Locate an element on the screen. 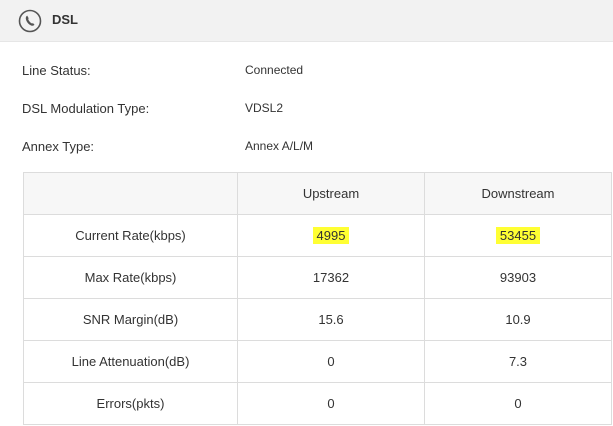 The width and height of the screenshot is (613, 426). table-row: Max Rate(kbps) 17362 93903 is located at coordinates (317, 277).